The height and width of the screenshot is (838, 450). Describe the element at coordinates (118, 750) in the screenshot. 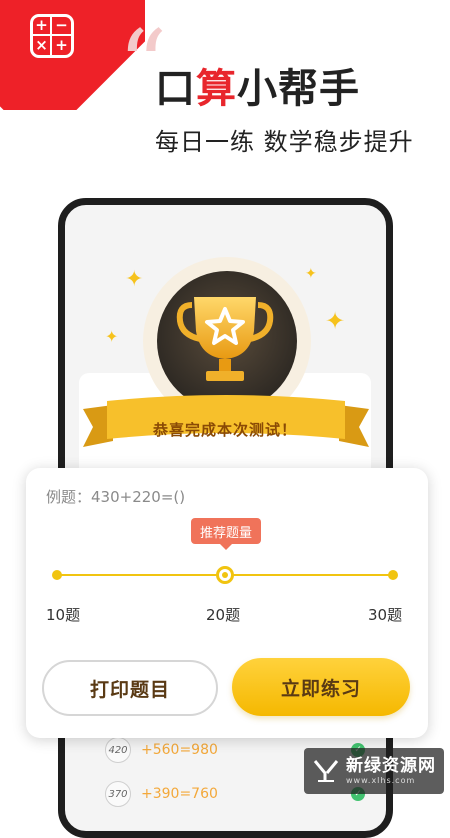

I see `question-number: 420` at that location.